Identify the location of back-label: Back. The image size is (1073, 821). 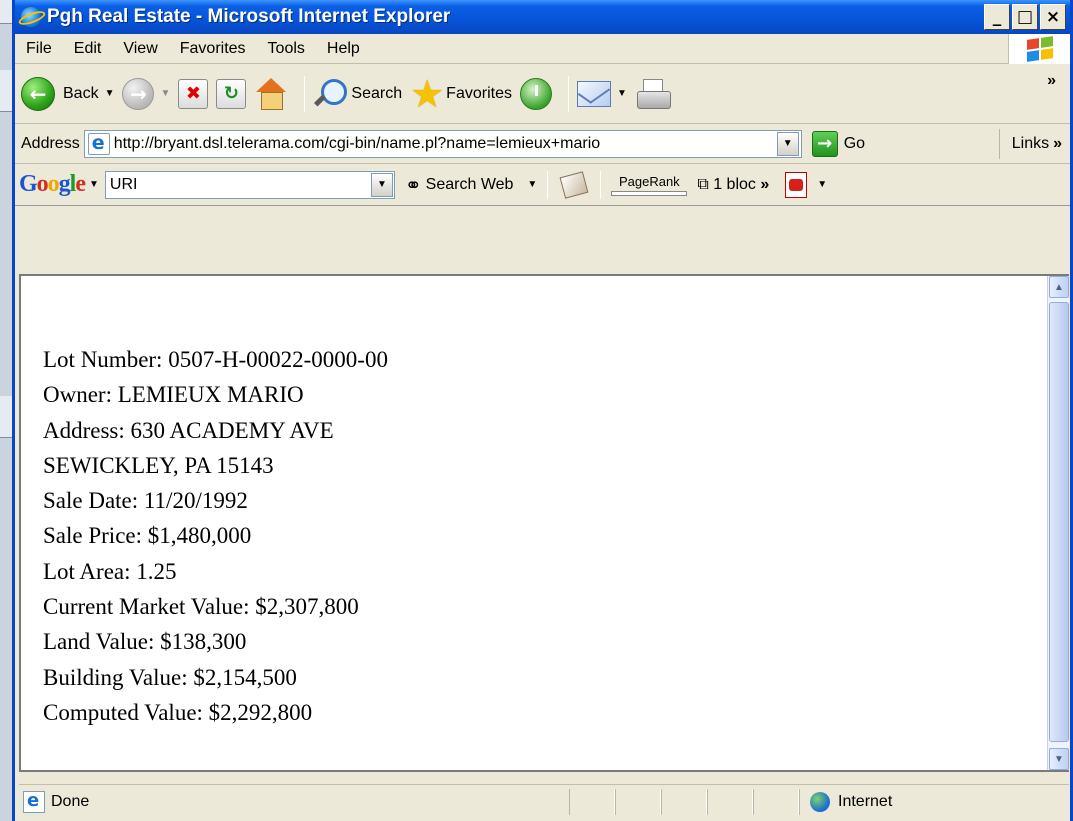
(81, 93).